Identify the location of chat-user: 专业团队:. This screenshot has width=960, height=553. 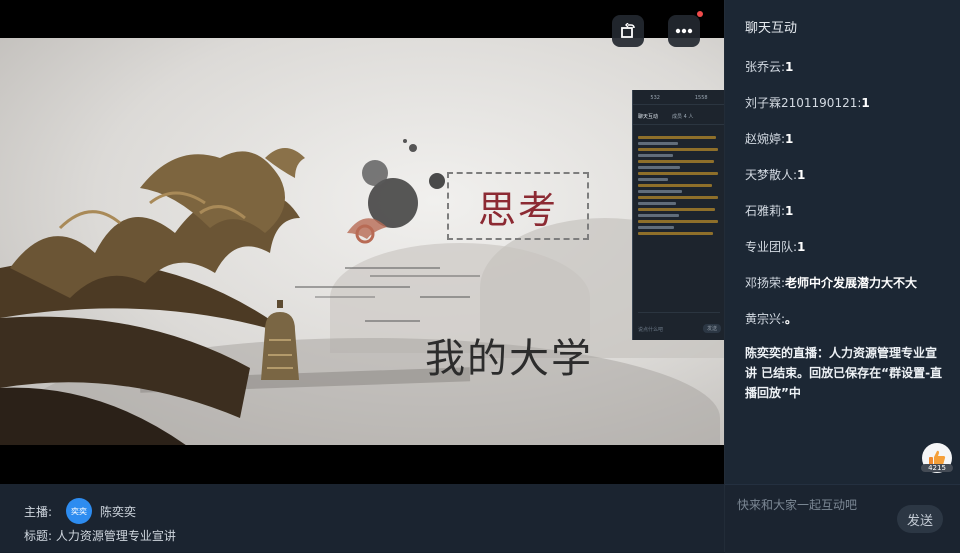
(771, 247).